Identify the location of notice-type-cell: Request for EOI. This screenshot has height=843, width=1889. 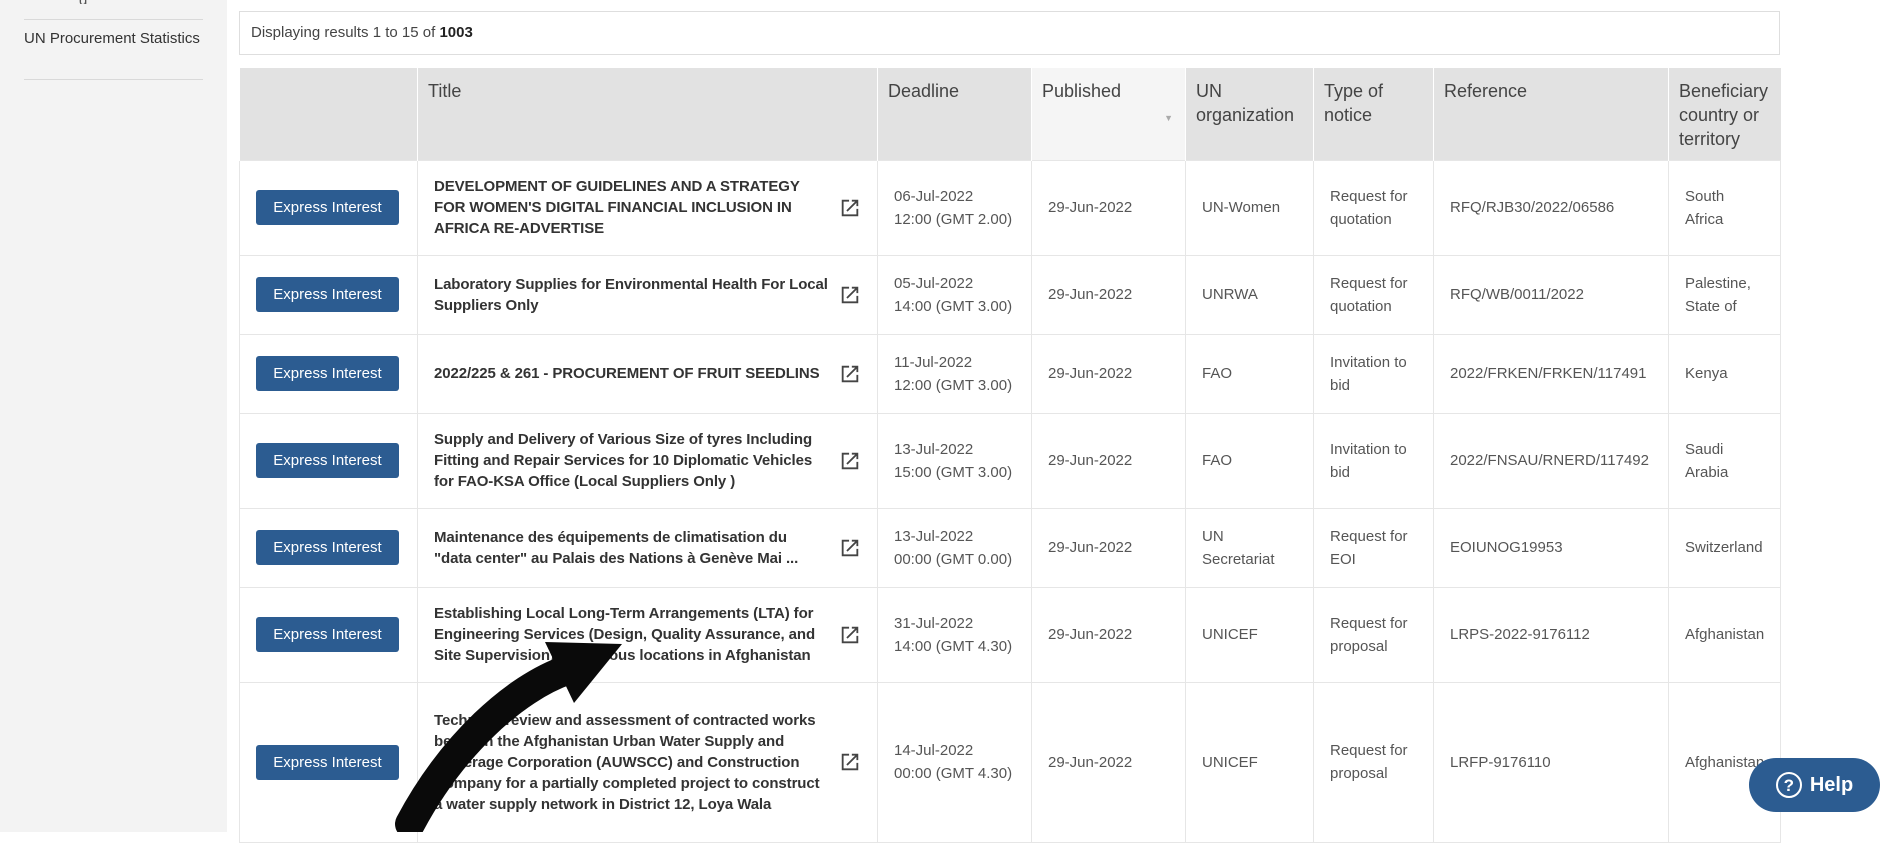
(1373, 547).